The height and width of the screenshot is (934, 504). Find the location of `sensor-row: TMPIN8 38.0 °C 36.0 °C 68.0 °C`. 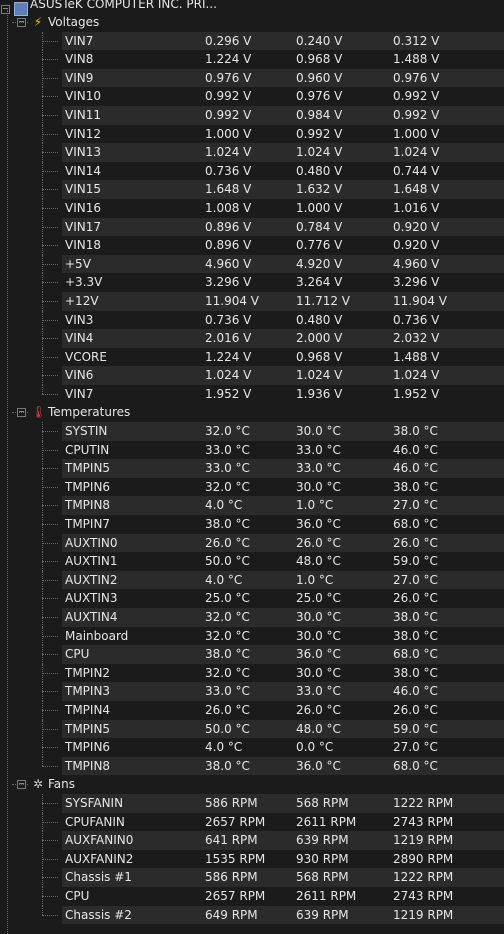

sensor-row: TMPIN8 38.0 °C 36.0 °C 68.0 °C is located at coordinates (252, 766).